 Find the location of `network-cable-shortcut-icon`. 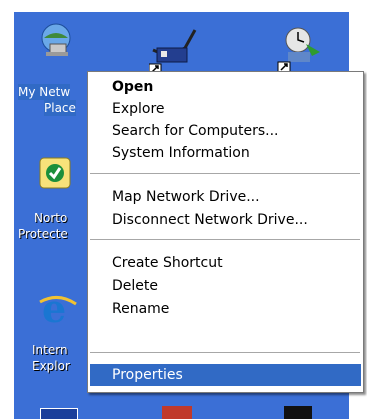

network-cable-shortcut-icon is located at coordinates (174, 50).